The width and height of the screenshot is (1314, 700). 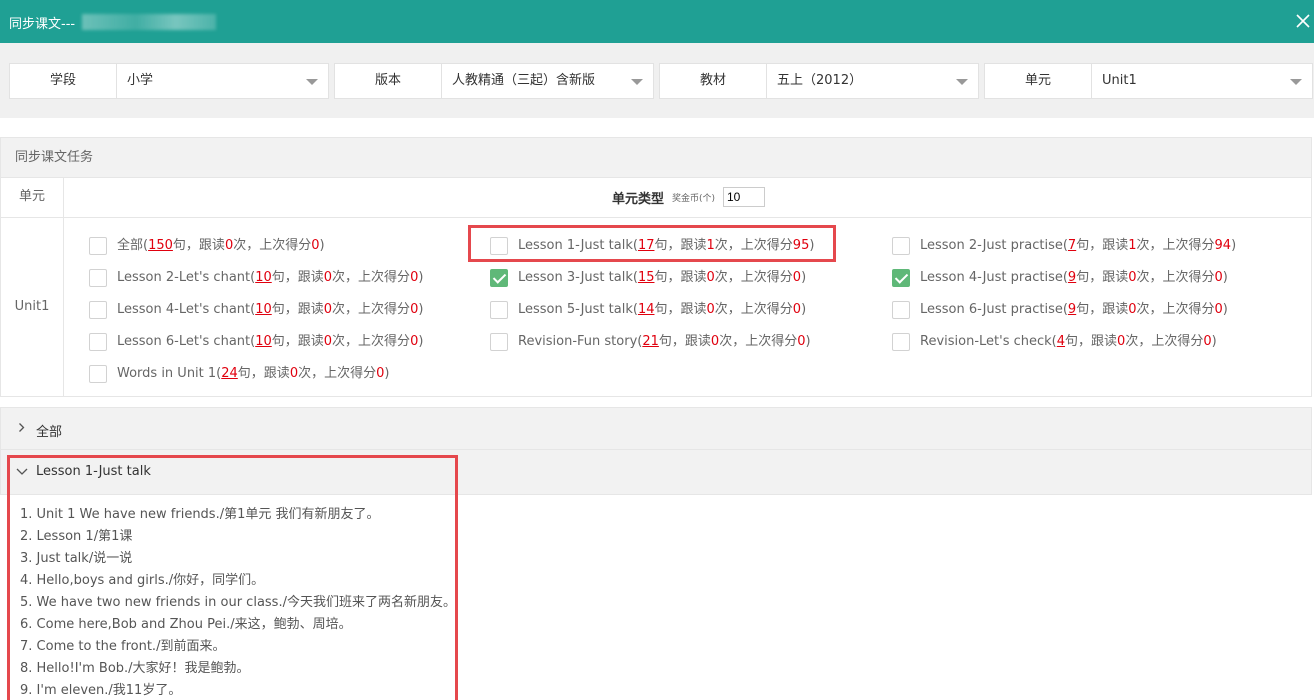 I want to click on accordion-label: 全部, so click(x=49, y=432).